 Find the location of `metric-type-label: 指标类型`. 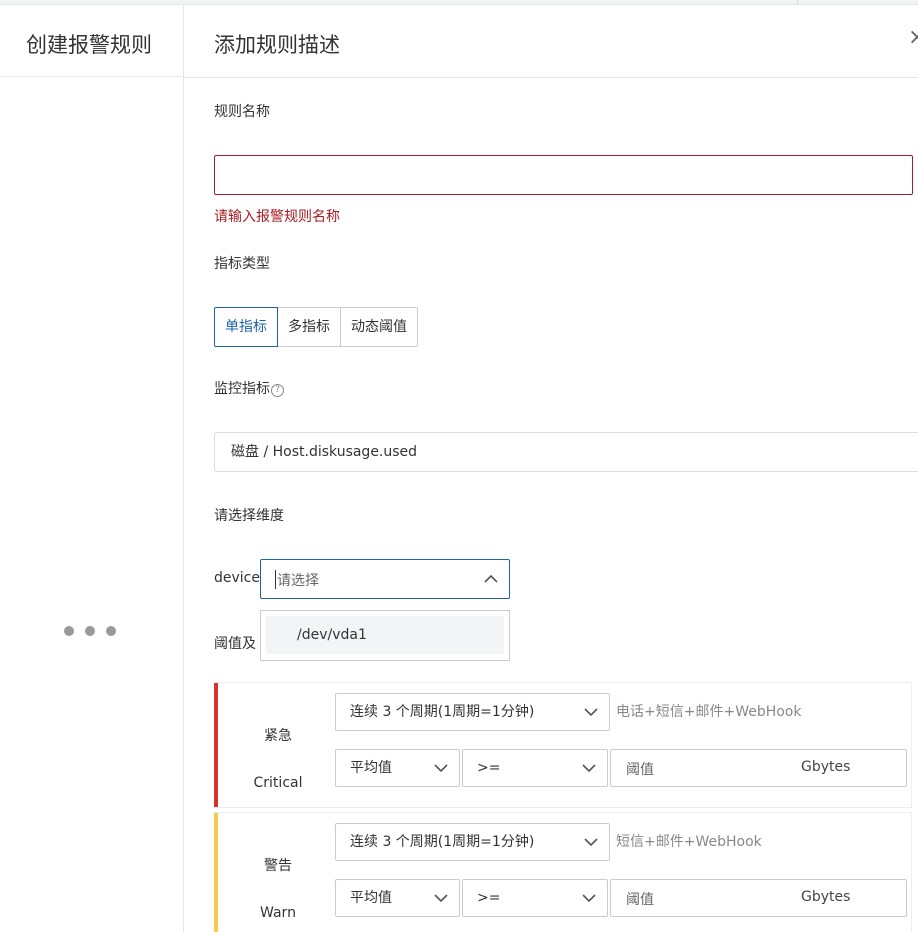

metric-type-label: 指标类型 is located at coordinates (242, 264).